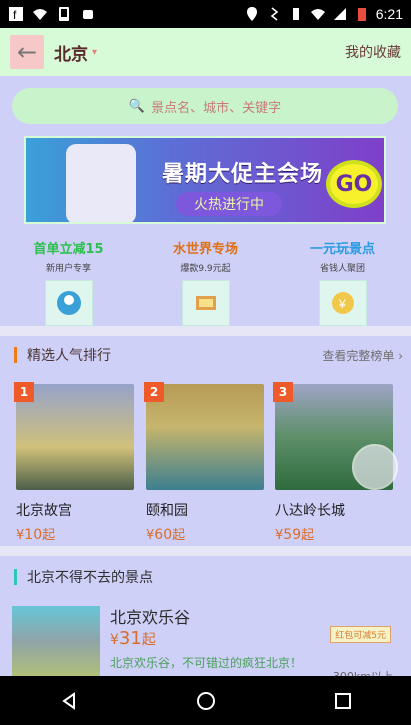  What do you see at coordinates (373, 52) in the screenshot?
I see `my-favorites-link: 我的收藏` at bounding box center [373, 52].